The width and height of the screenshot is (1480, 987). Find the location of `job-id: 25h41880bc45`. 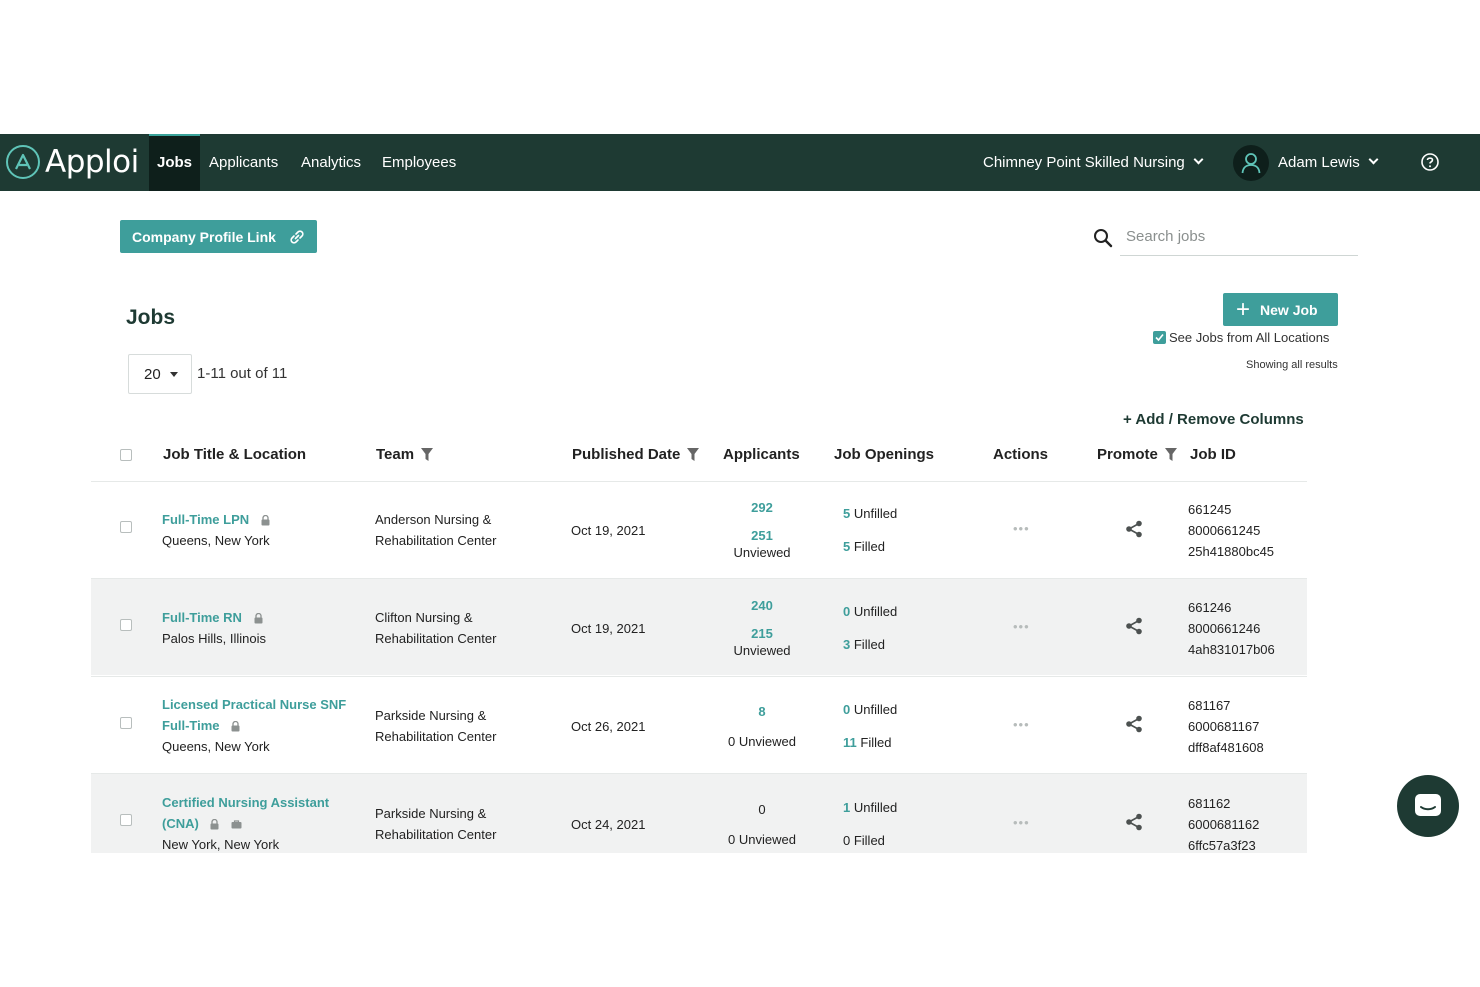

job-id: 25h41880bc45 is located at coordinates (1231, 551).